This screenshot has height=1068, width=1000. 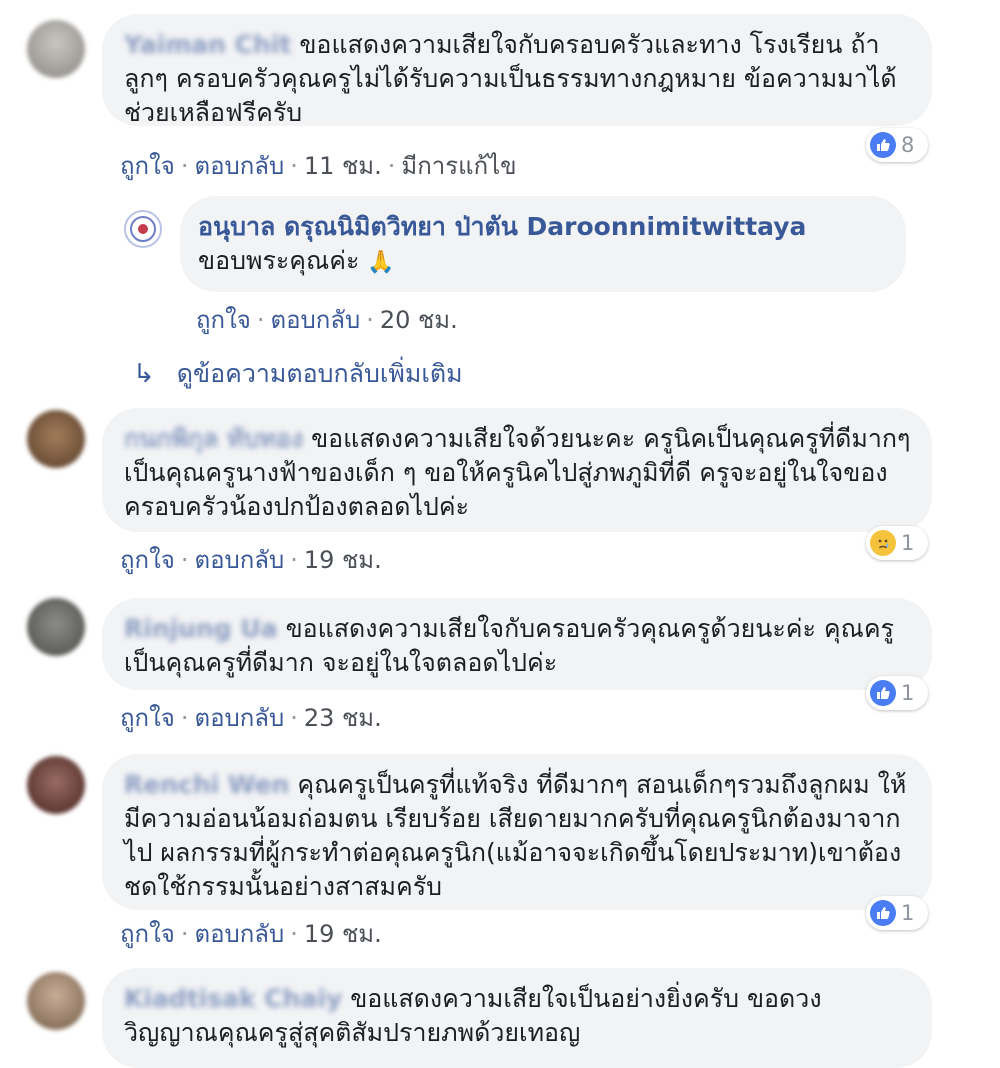 What do you see at coordinates (201, 628) in the screenshot?
I see `comment-author: Rinjung Ua` at bounding box center [201, 628].